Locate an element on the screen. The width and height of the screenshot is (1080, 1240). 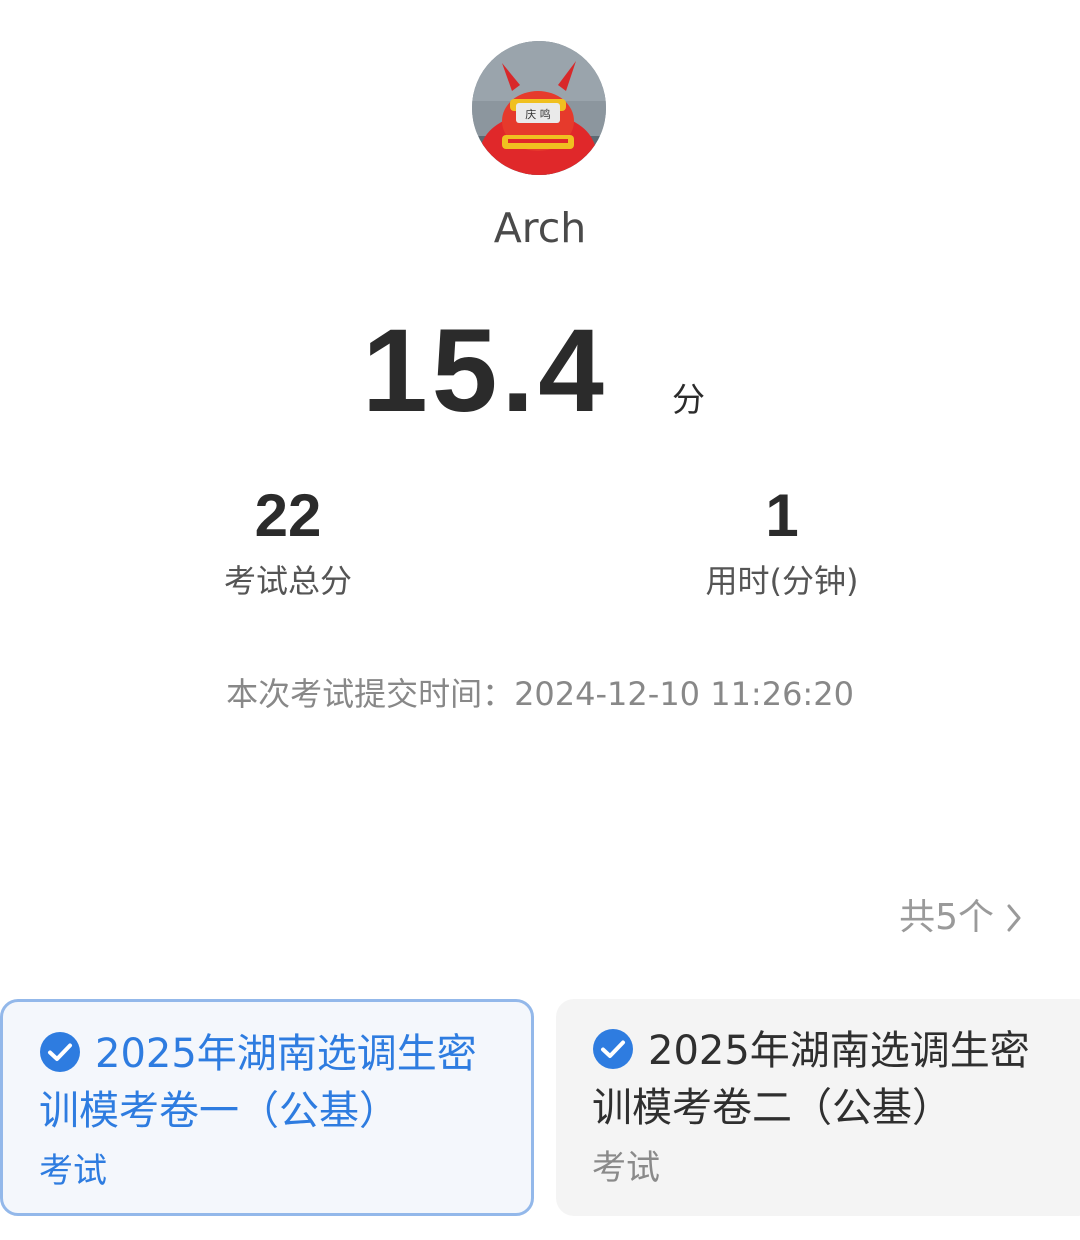
exam-card-1: 2025年湖南选调生密训模考卷一（公基） 考试 is located at coordinates (267, 1107).